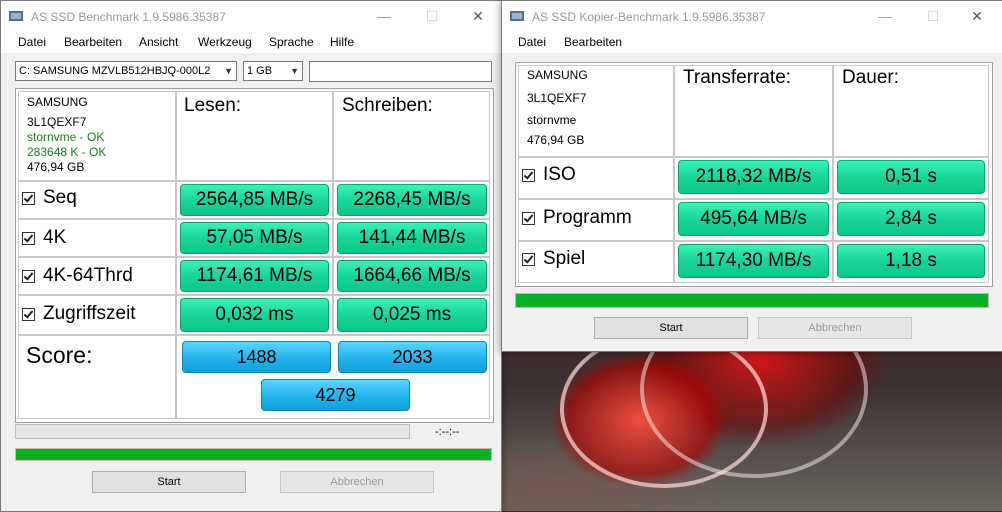 Image resolution: width=1002 pixels, height=512 pixels. I want to click on 4k-write-value: 141,44 MB/s, so click(412, 238).